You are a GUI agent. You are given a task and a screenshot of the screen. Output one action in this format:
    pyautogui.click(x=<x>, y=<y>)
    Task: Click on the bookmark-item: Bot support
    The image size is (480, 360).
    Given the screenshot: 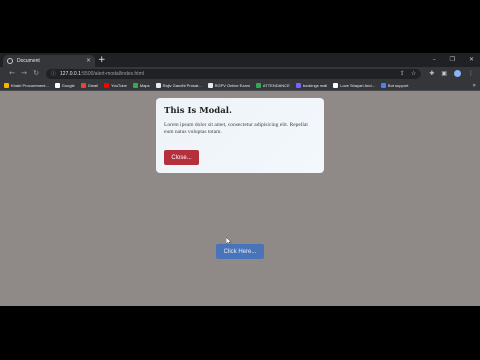 What is the action you would take?
    pyautogui.click(x=394, y=85)
    